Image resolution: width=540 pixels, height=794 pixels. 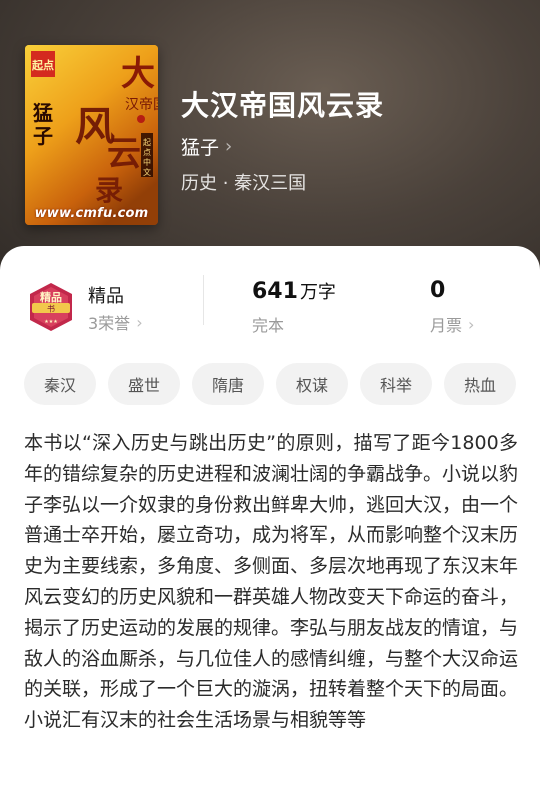 I want to click on svg-text: 书, so click(x=51, y=309).